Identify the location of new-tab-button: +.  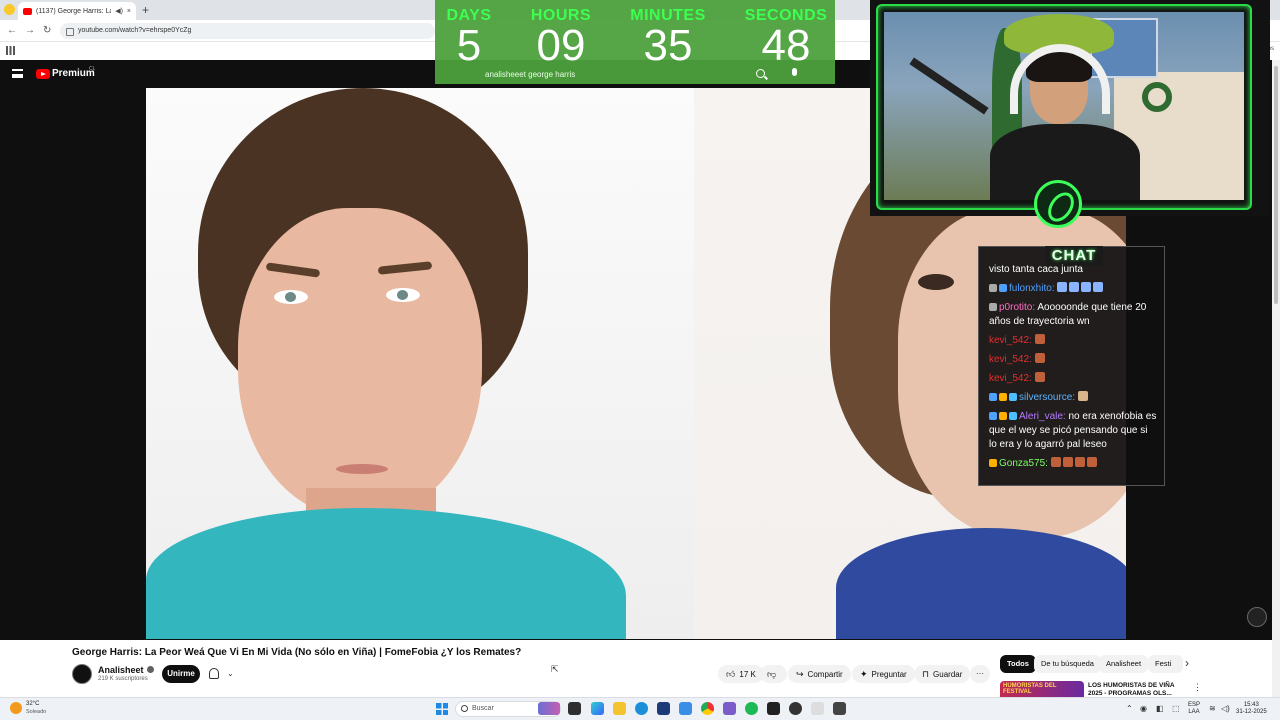
(145, 10).